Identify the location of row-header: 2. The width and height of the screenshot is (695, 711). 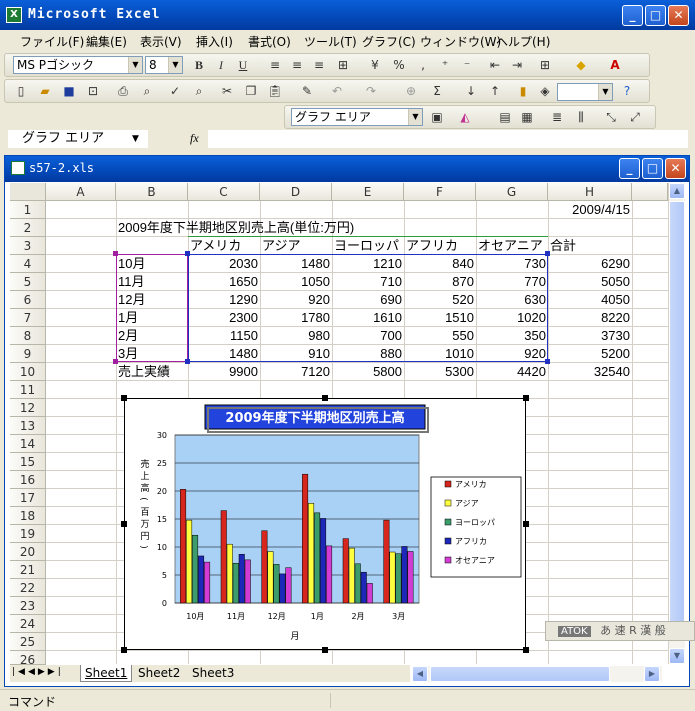
(28, 228).